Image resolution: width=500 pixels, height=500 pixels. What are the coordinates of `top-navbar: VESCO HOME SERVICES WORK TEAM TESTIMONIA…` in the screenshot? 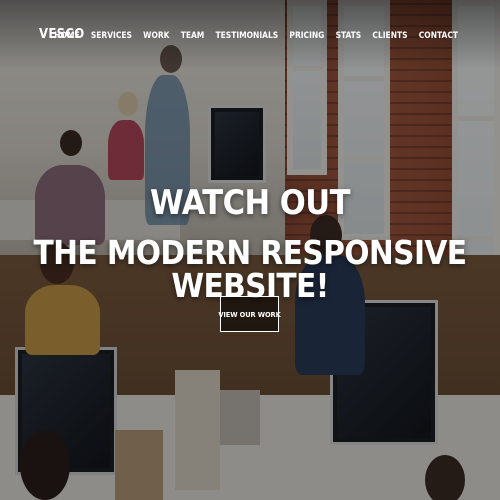 It's located at (250, 35).